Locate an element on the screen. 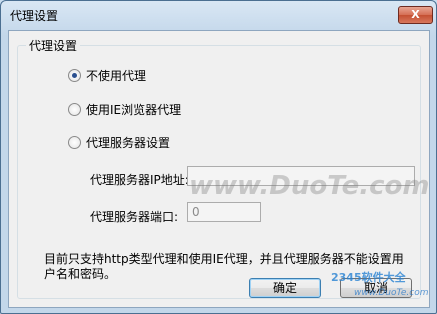 This screenshot has width=437, height=314. watermark-logo: 2345软件大全 is located at coordinates (368, 277).